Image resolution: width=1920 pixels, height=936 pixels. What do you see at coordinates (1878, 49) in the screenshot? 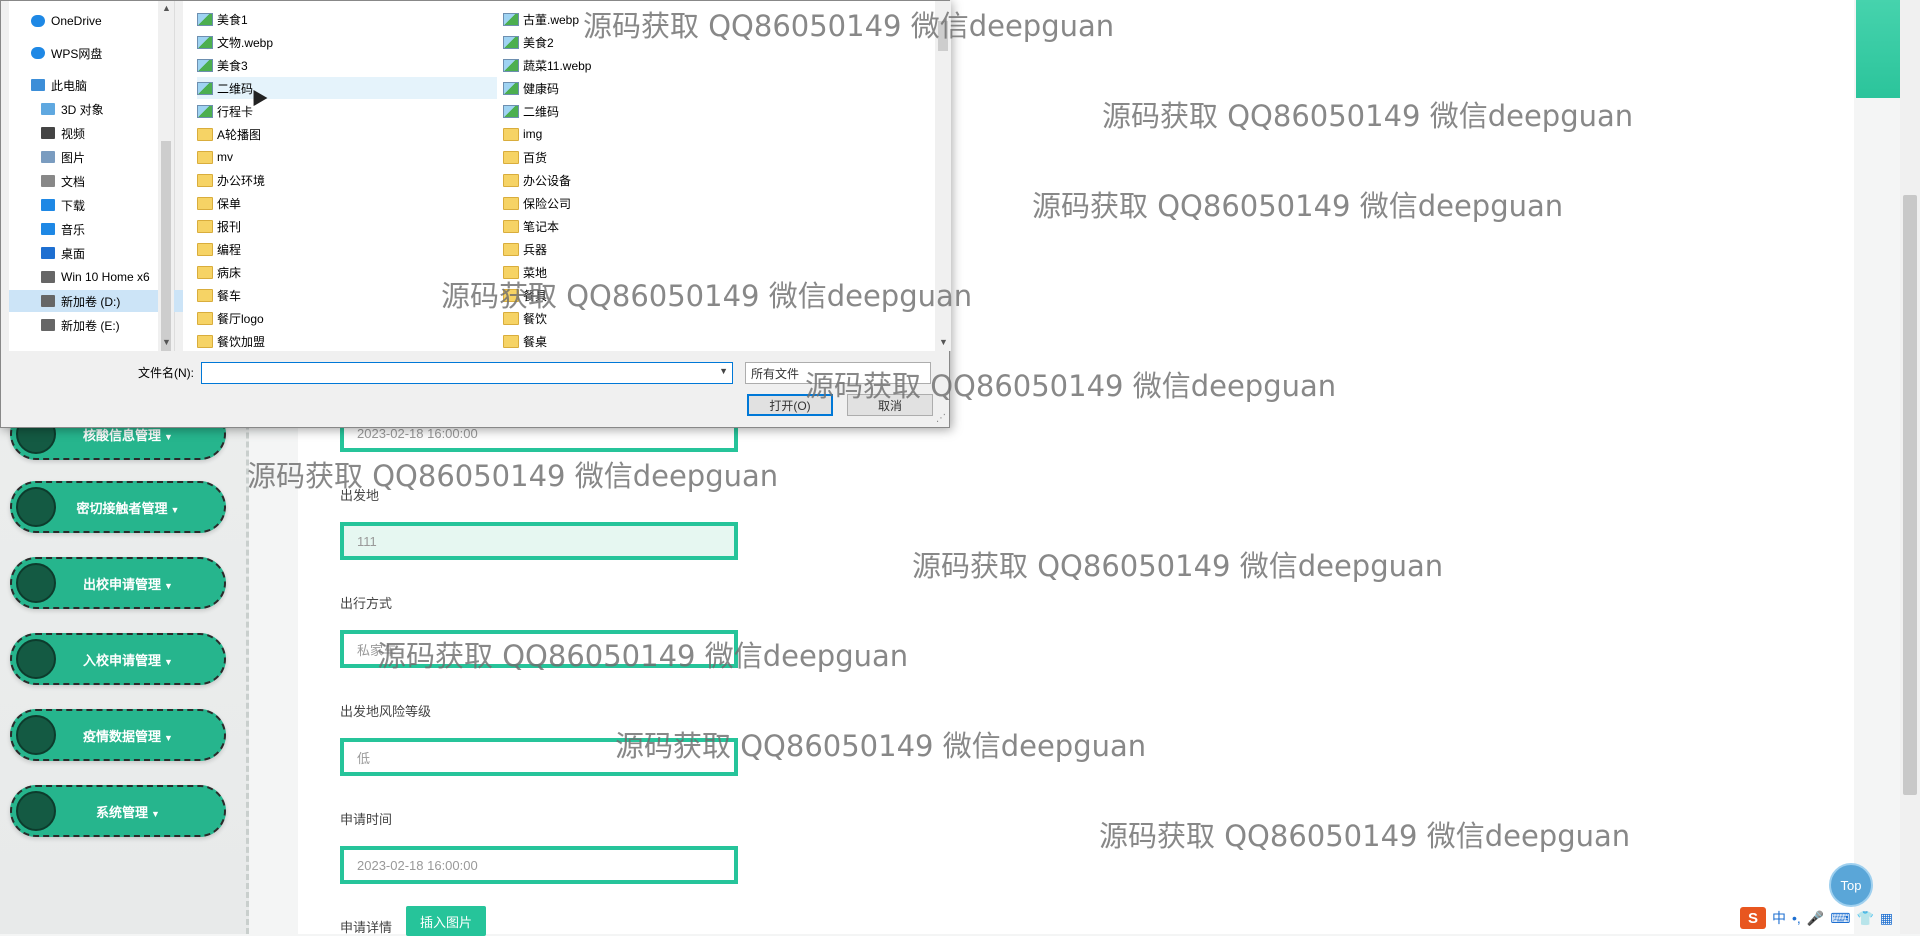
I see `header-accent` at bounding box center [1878, 49].